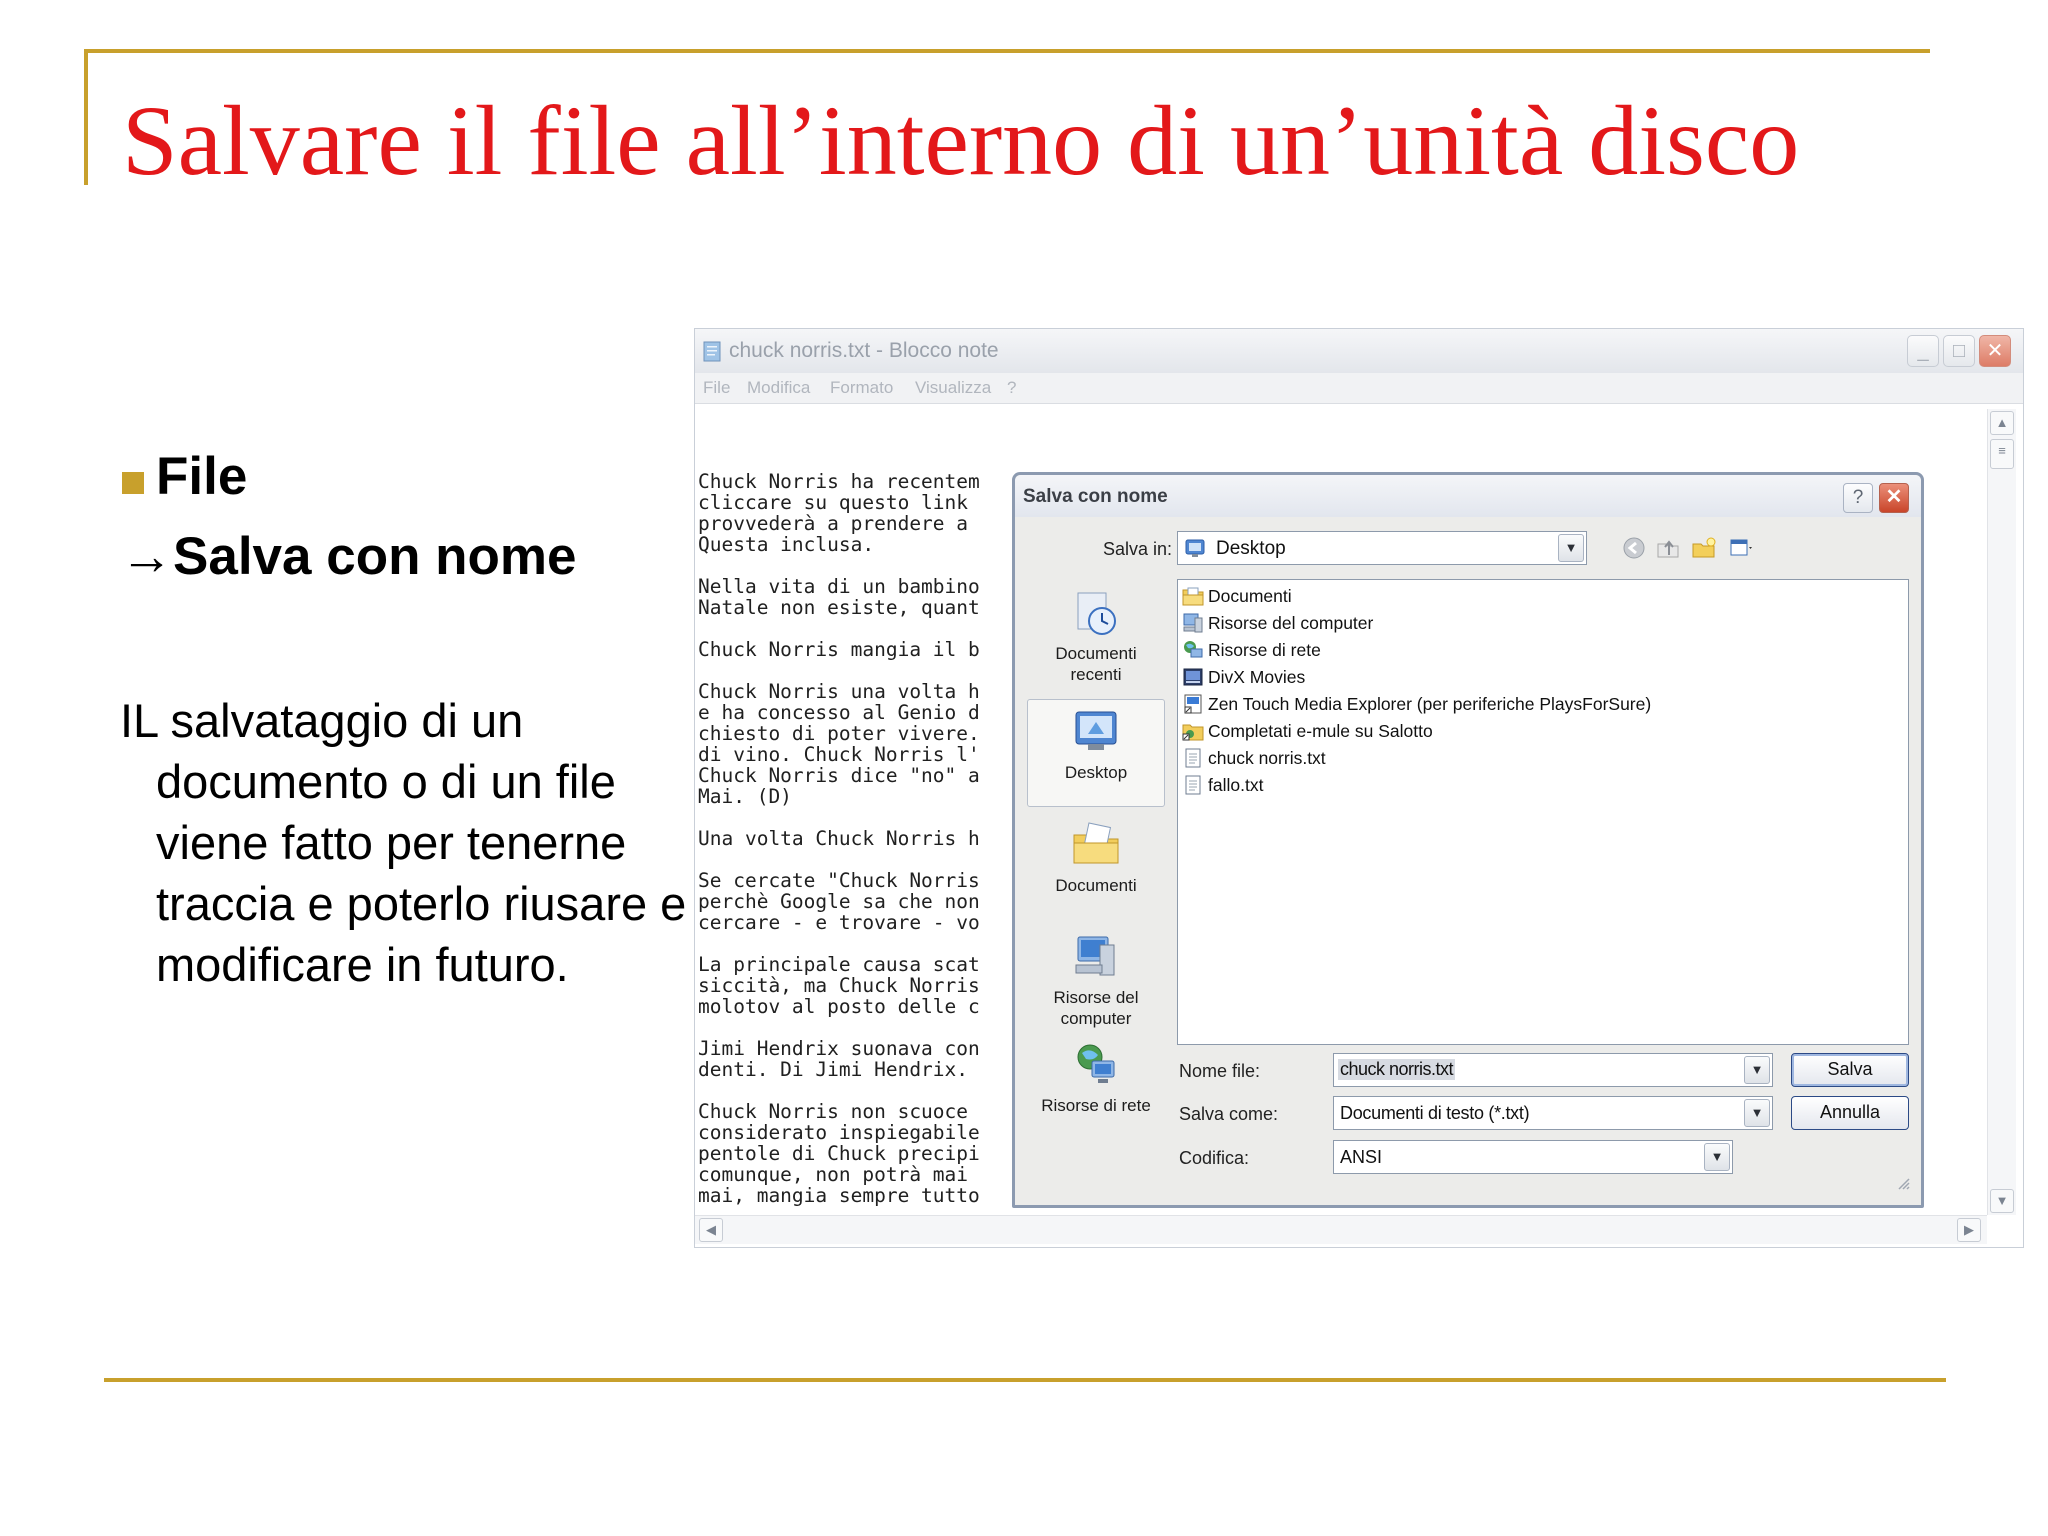 The image size is (2048, 1536). Describe the element at coordinates (1096, 730) in the screenshot. I see `desktop-icon` at that location.